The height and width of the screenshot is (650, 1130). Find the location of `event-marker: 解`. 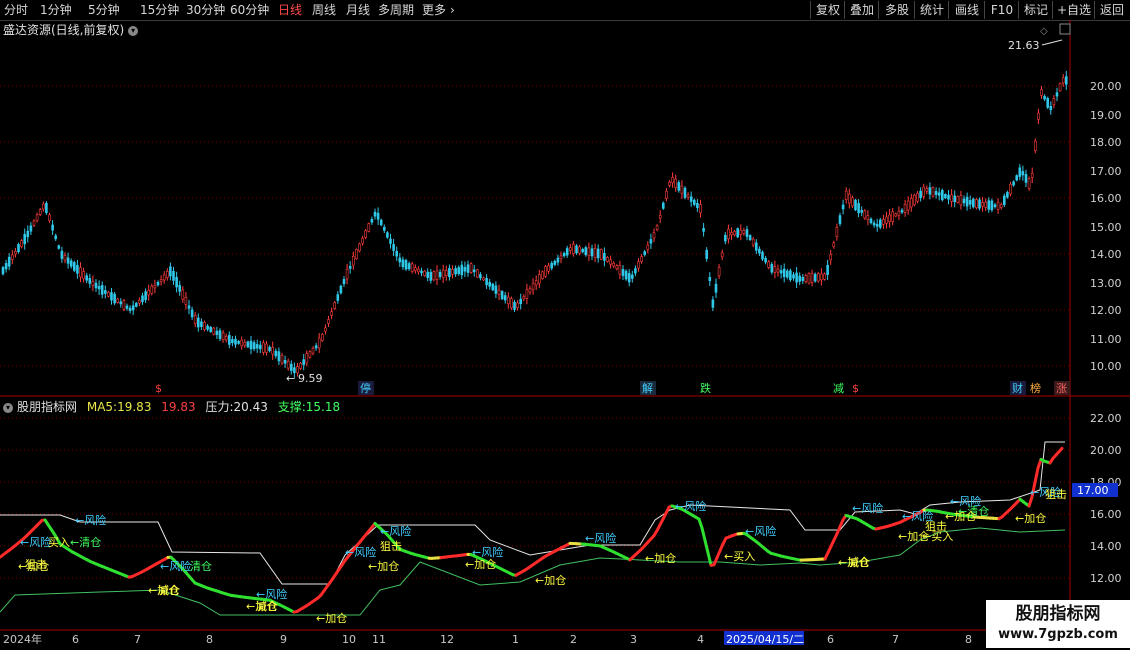

event-marker: 解 is located at coordinates (647, 388).